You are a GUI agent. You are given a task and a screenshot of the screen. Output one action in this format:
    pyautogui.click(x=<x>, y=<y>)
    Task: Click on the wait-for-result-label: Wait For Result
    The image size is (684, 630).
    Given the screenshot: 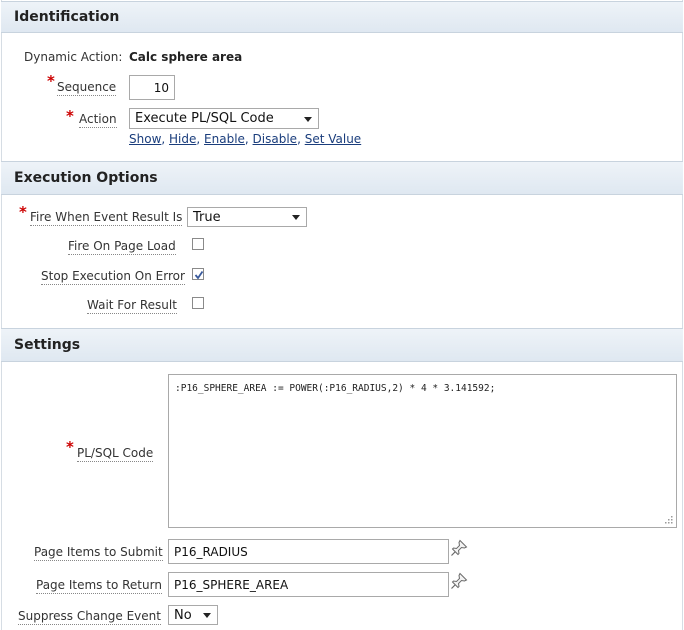 What is the action you would take?
    pyautogui.click(x=132, y=306)
    